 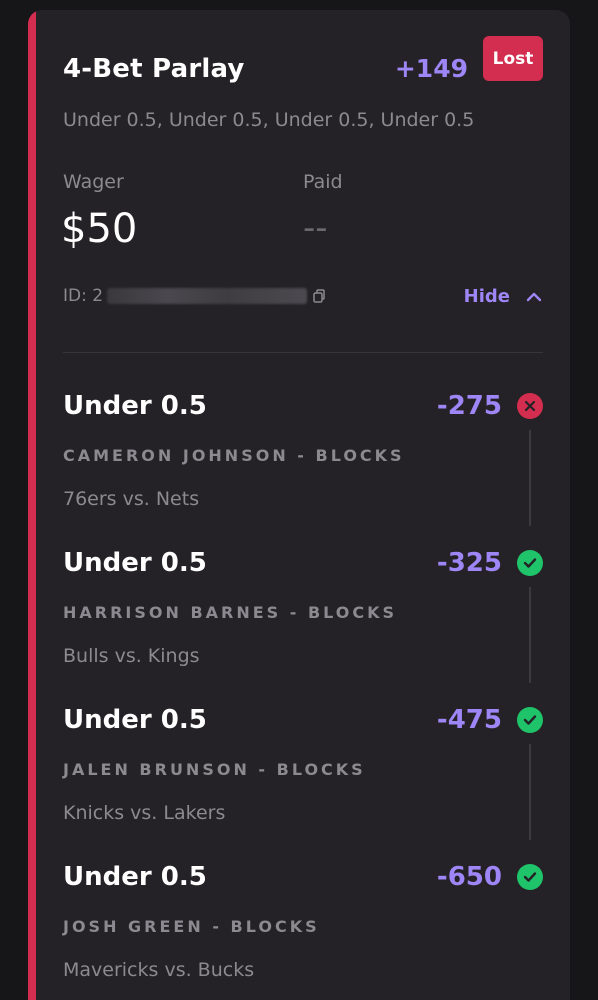 What do you see at coordinates (93, 182) in the screenshot?
I see `wager-label: Wager` at bounding box center [93, 182].